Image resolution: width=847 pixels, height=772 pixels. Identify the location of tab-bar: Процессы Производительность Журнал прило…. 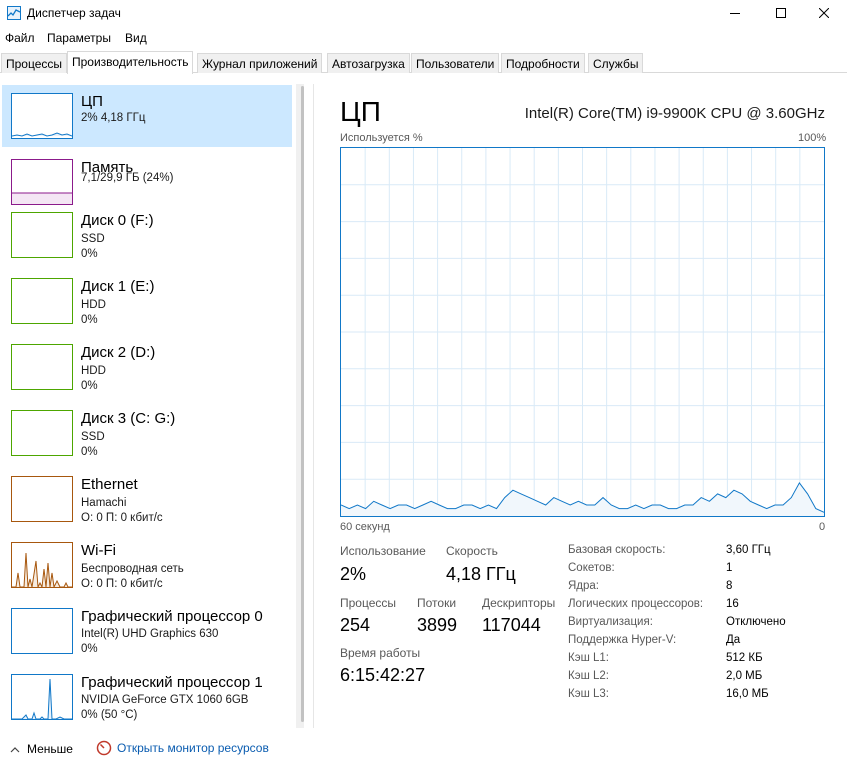
(423, 62).